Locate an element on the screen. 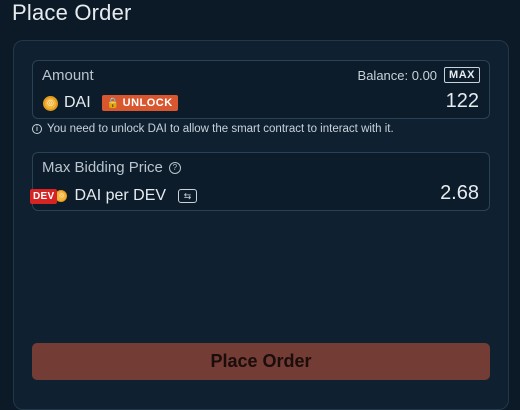 This screenshot has width=520, height=410. swap-icon: ⇆ is located at coordinates (188, 196).